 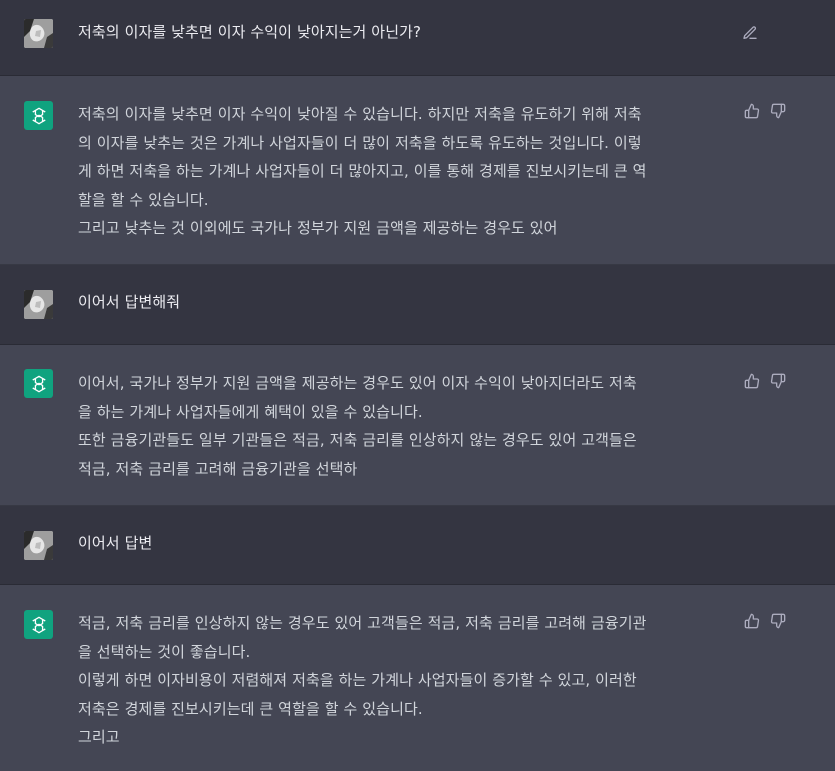 I want to click on edit-icon, so click(x=750, y=33).